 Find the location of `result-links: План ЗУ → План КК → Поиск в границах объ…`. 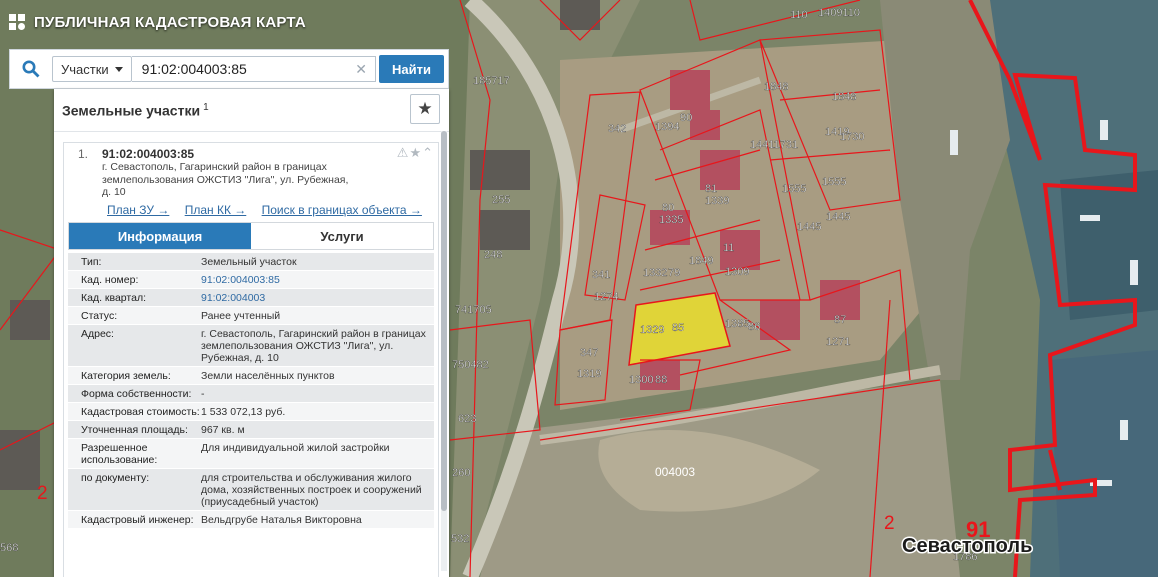

result-links: План ЗУ → План КК → Поиск в границах объ… is located at coordinates (270, 210).